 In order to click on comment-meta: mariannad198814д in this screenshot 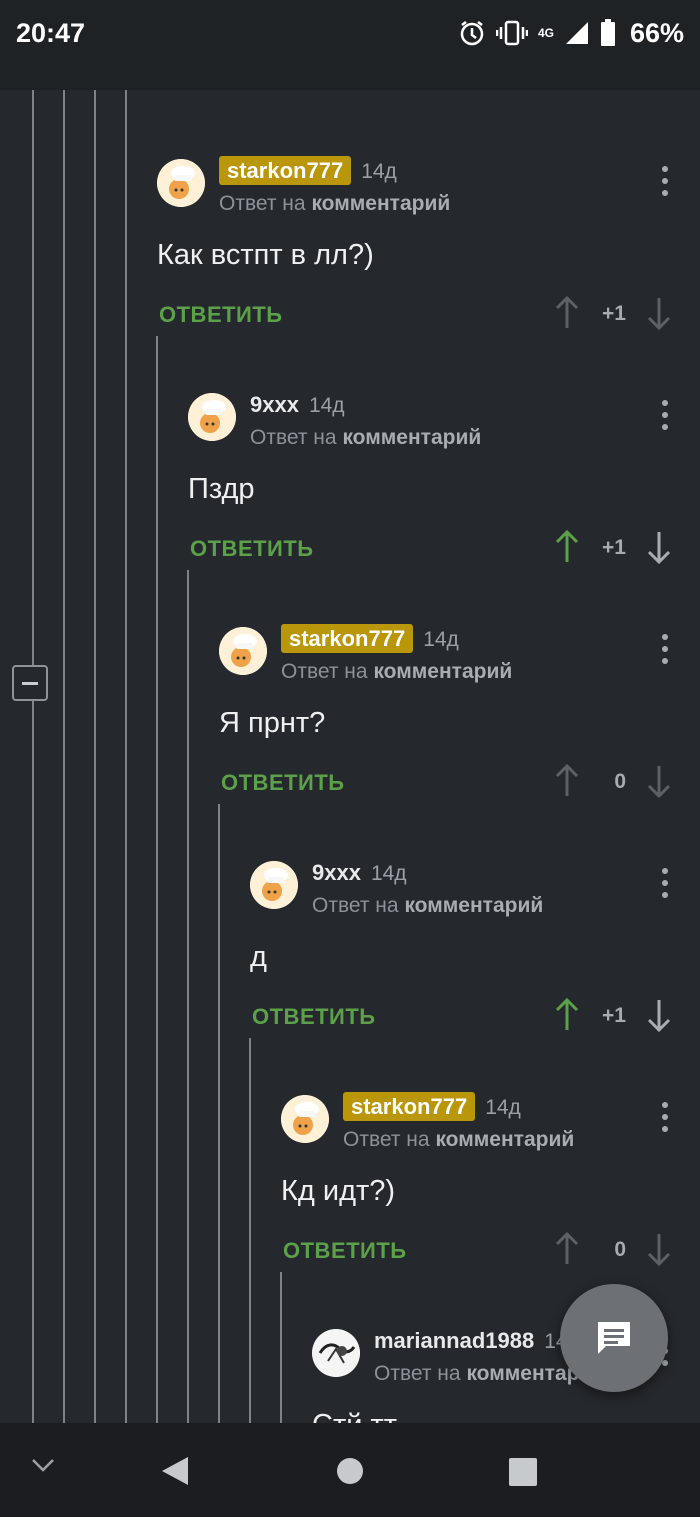, I will do `click(477, 1341)`.